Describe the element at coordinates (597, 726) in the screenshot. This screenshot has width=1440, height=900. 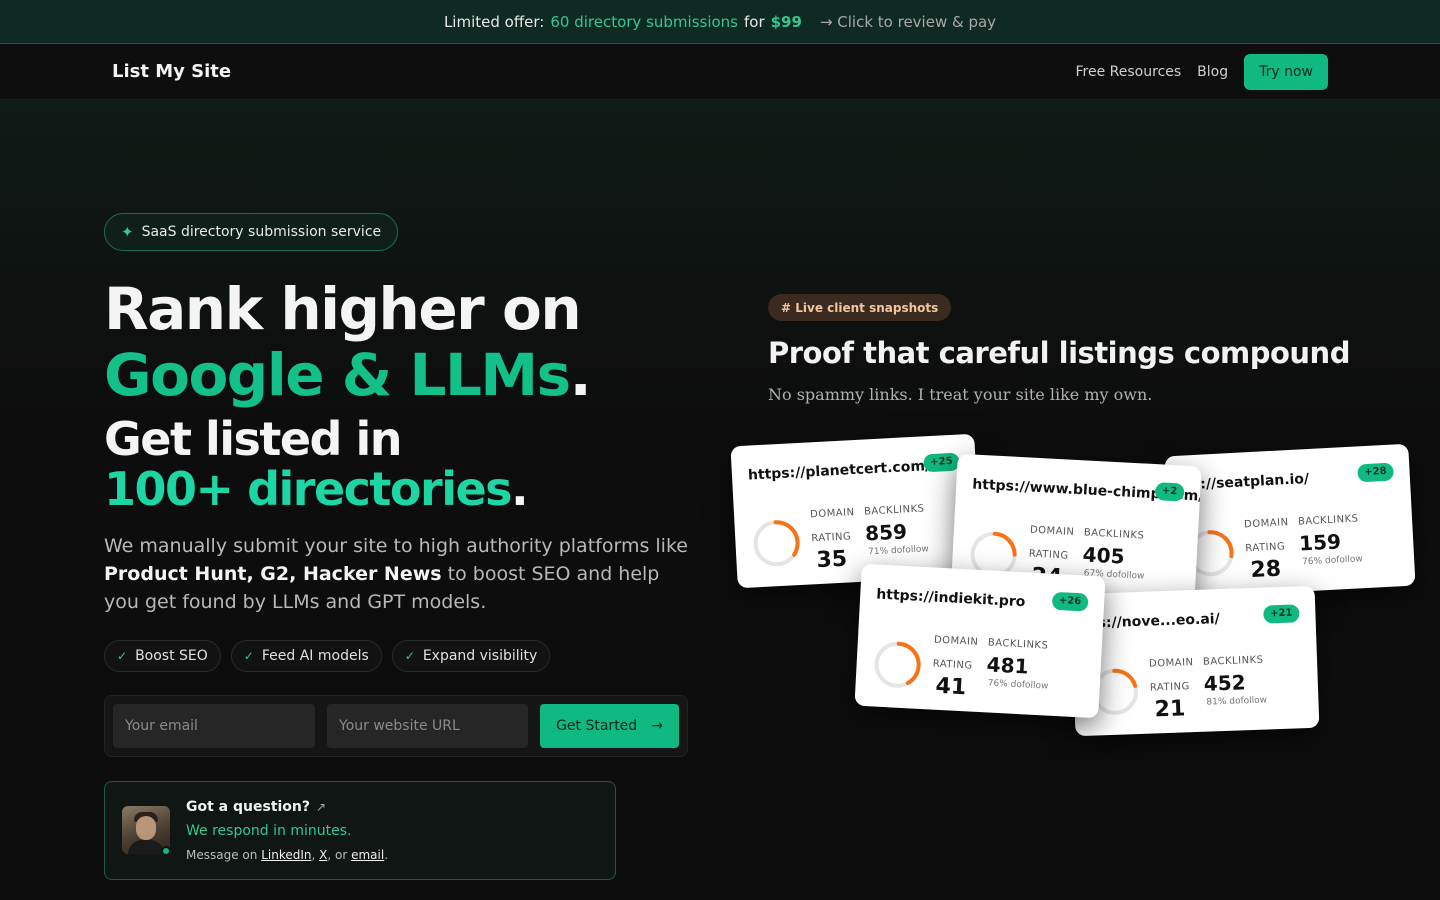
I see `get-started-label: Get Started` at that location.